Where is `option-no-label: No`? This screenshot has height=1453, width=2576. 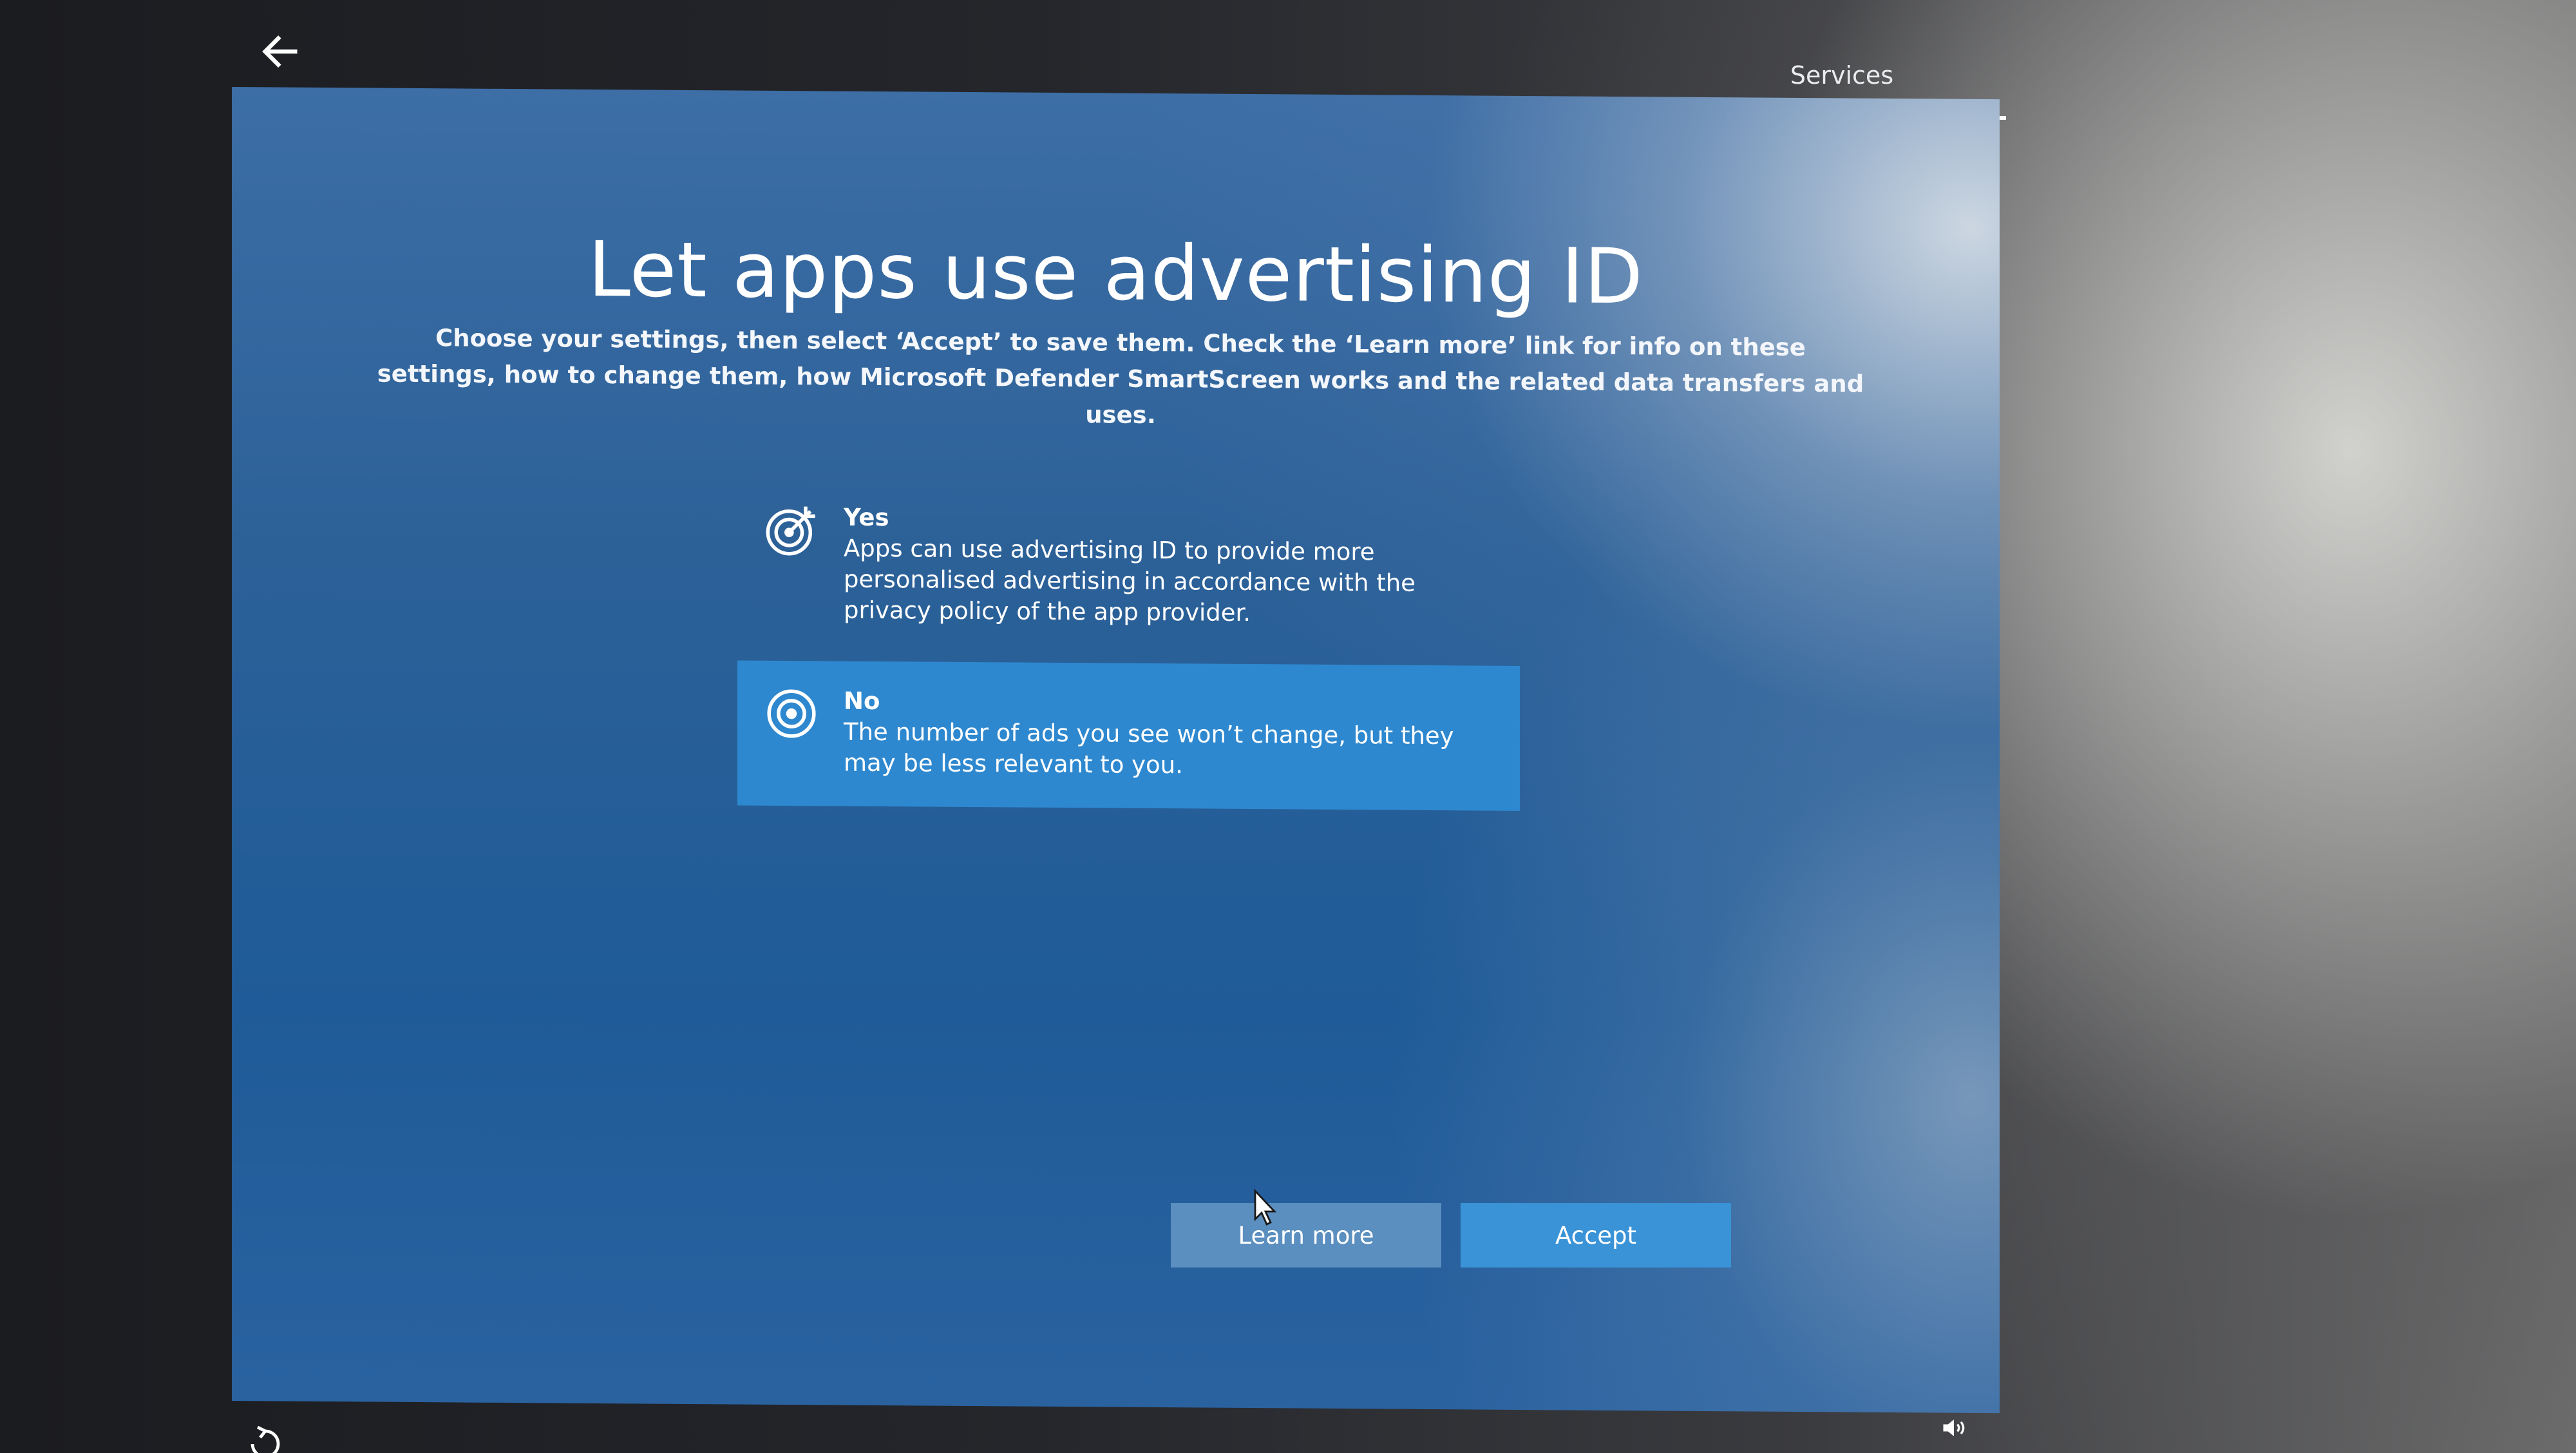 option-no-label: No is located at coordinates (862, 701).